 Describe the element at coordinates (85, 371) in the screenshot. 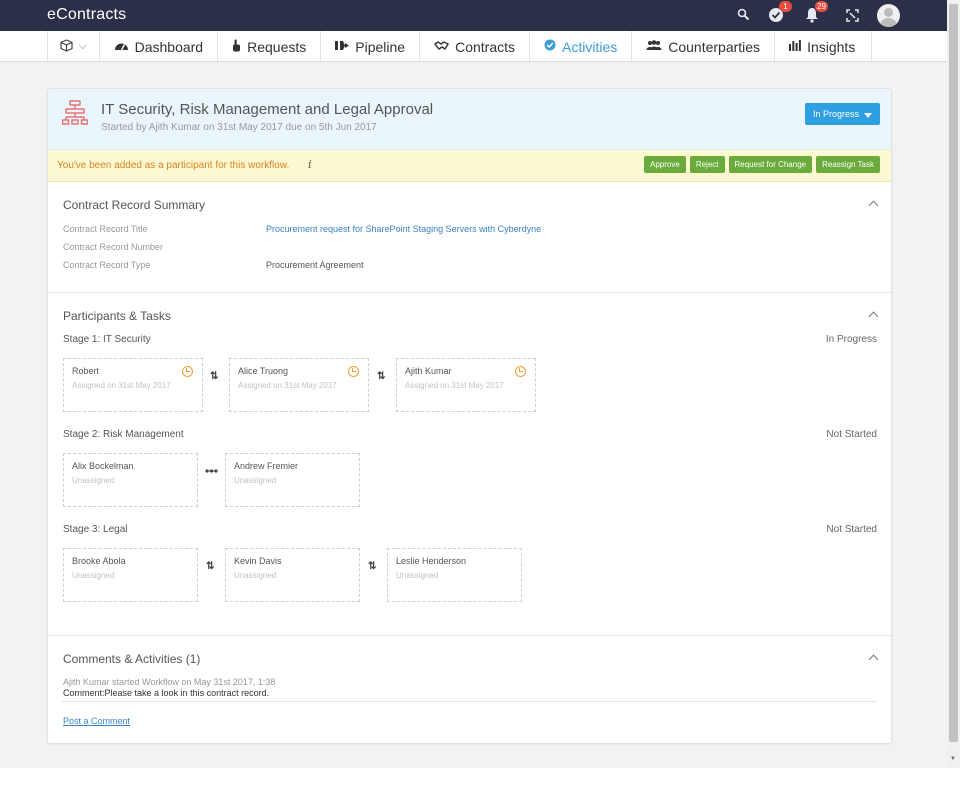

I see `task-assignee: Robert` at that location.